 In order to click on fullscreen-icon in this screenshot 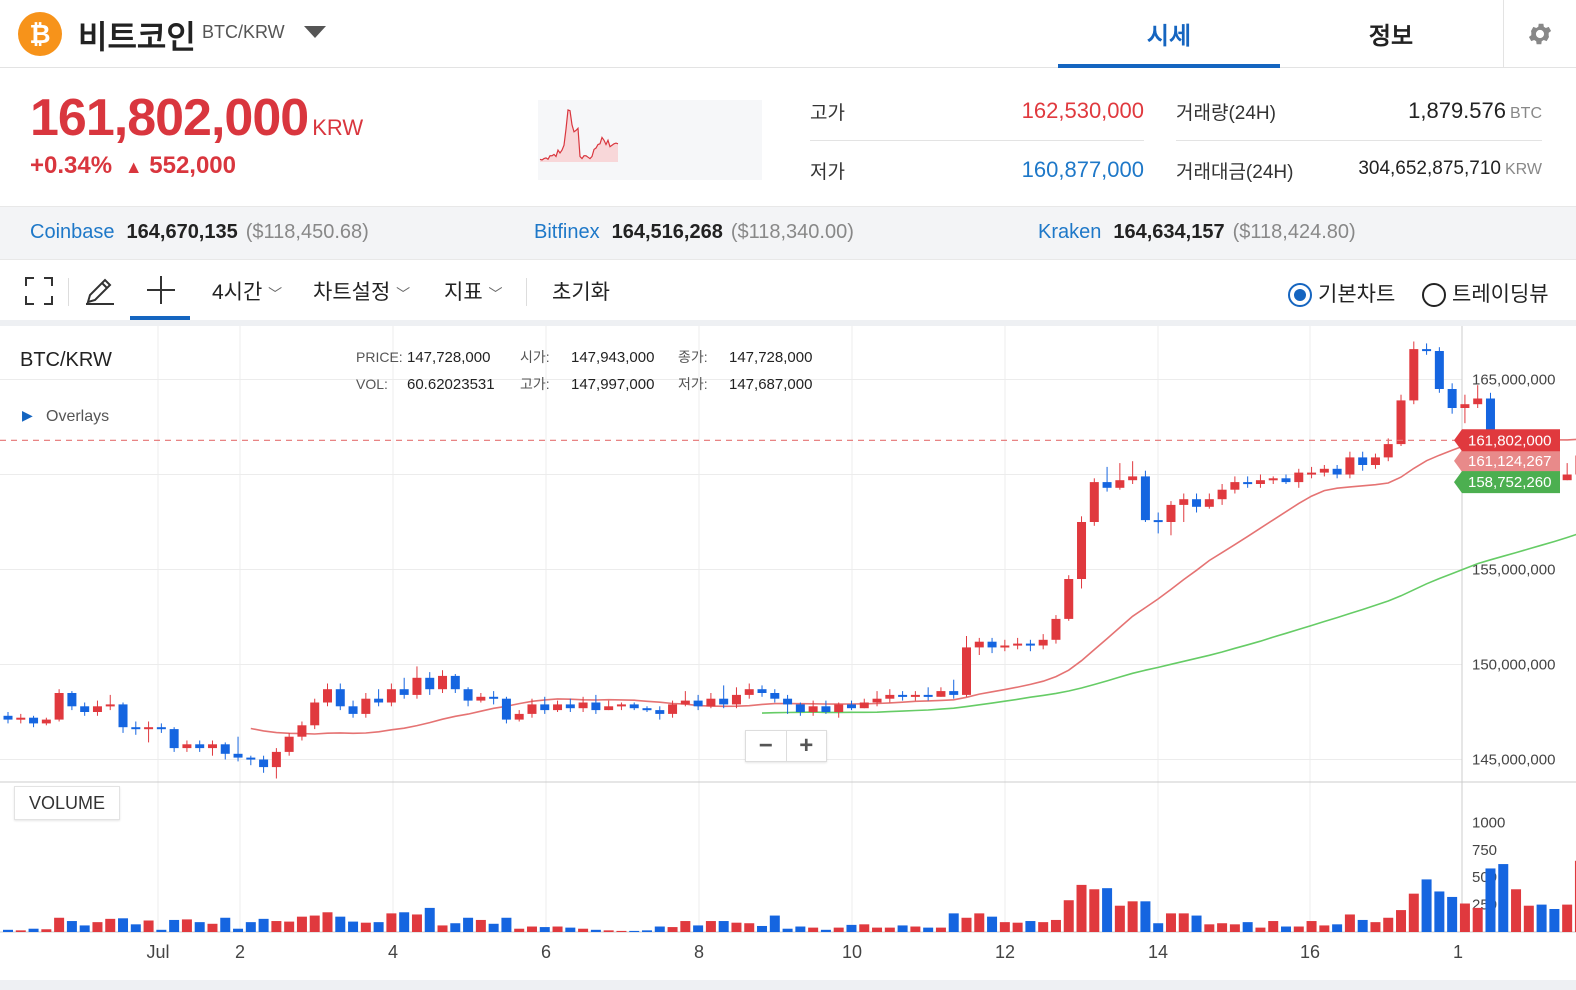, I will do `click(39, 291)`.